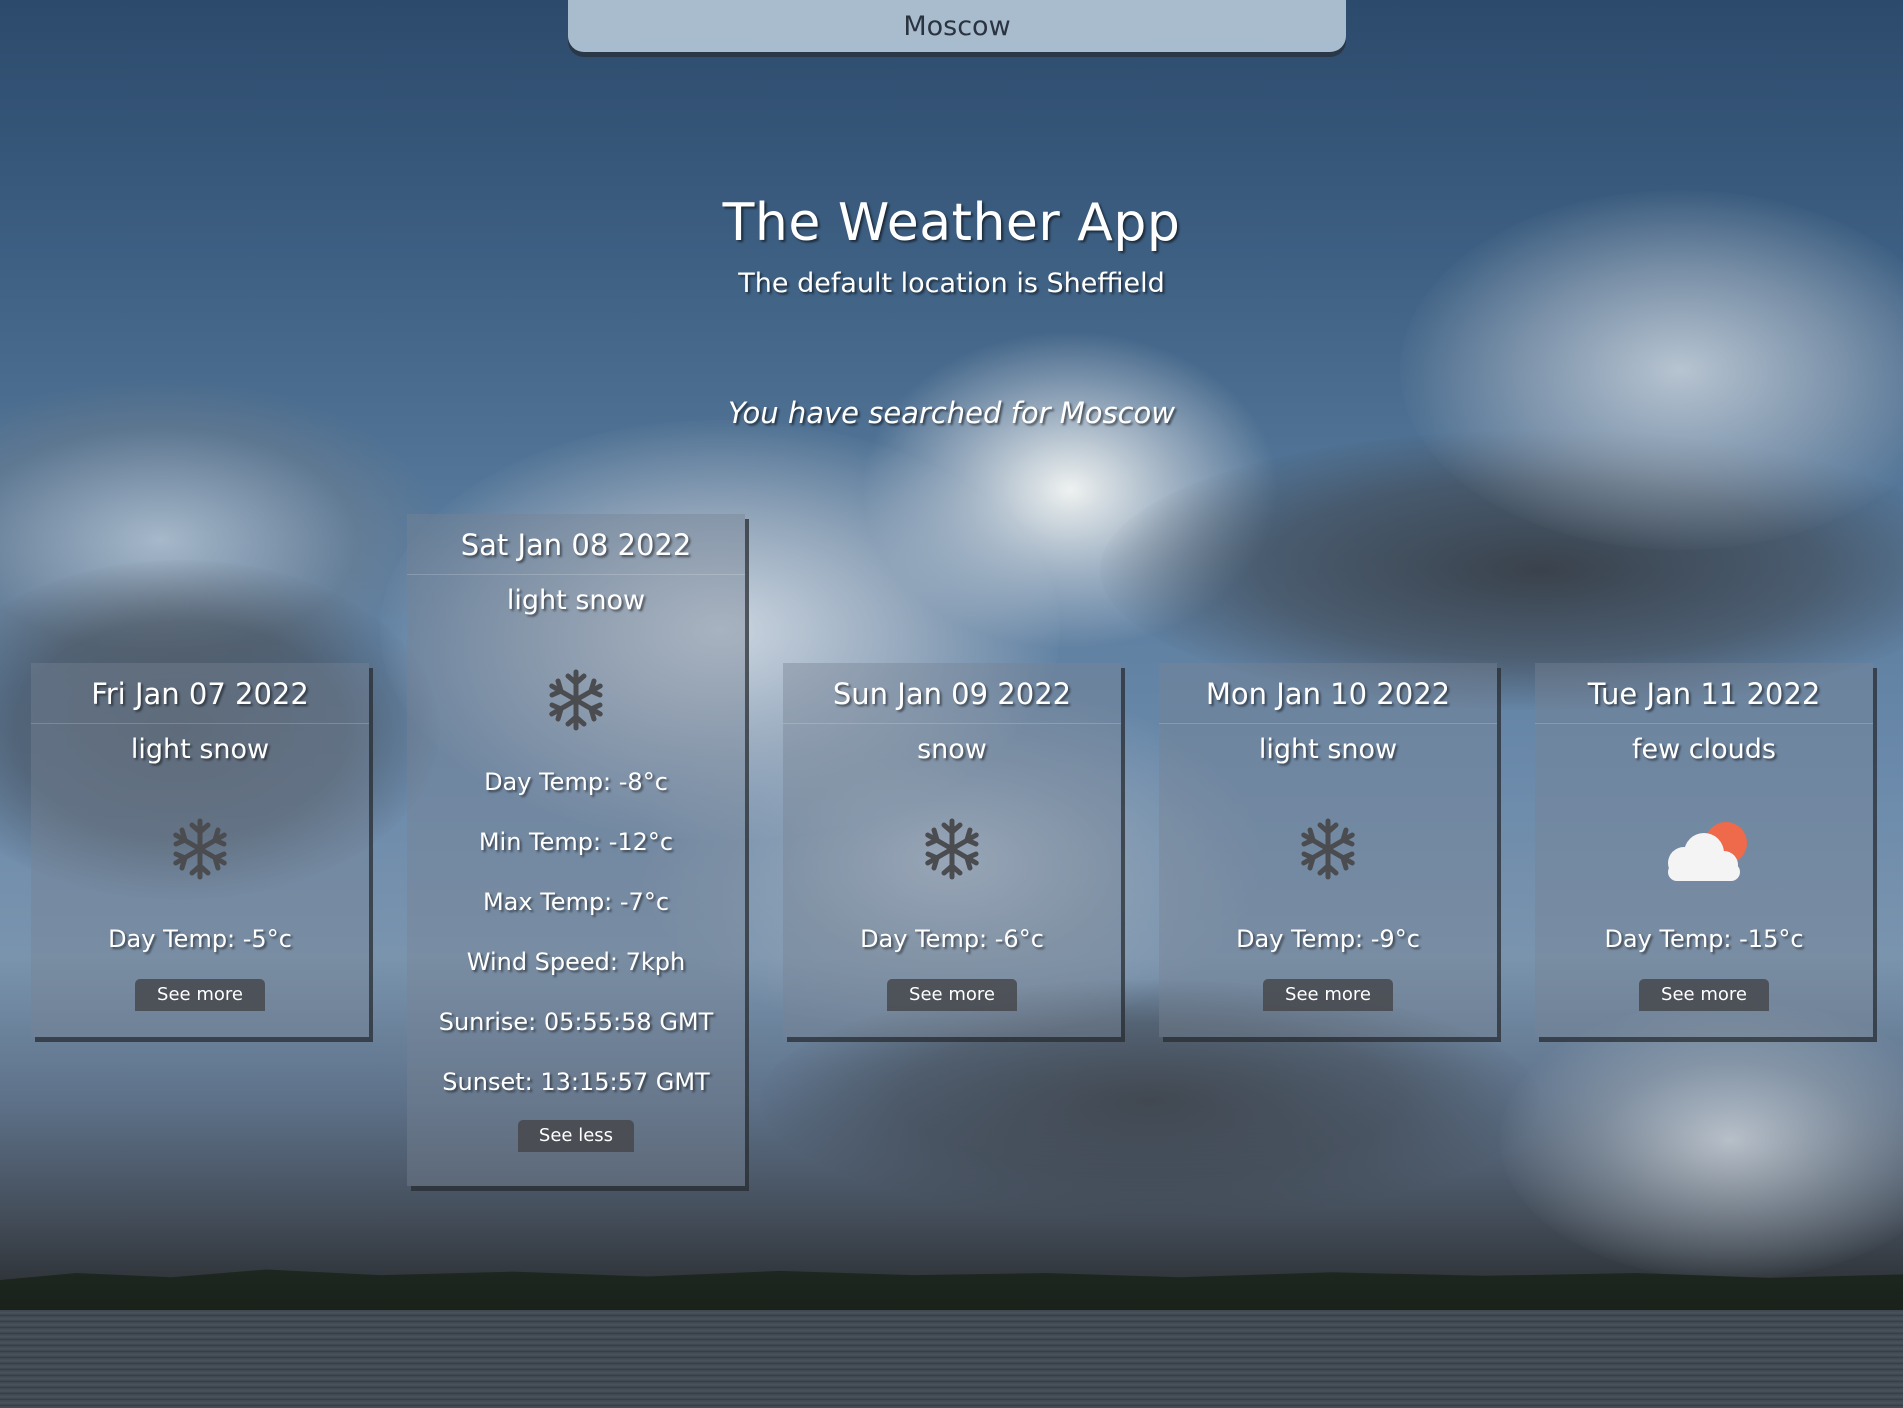 The image size is (1903, 1408). Describe the element at coordinates (576, 544) in the screenshot. I see `forecast-date: Sat Jan 08 2022` at that location.